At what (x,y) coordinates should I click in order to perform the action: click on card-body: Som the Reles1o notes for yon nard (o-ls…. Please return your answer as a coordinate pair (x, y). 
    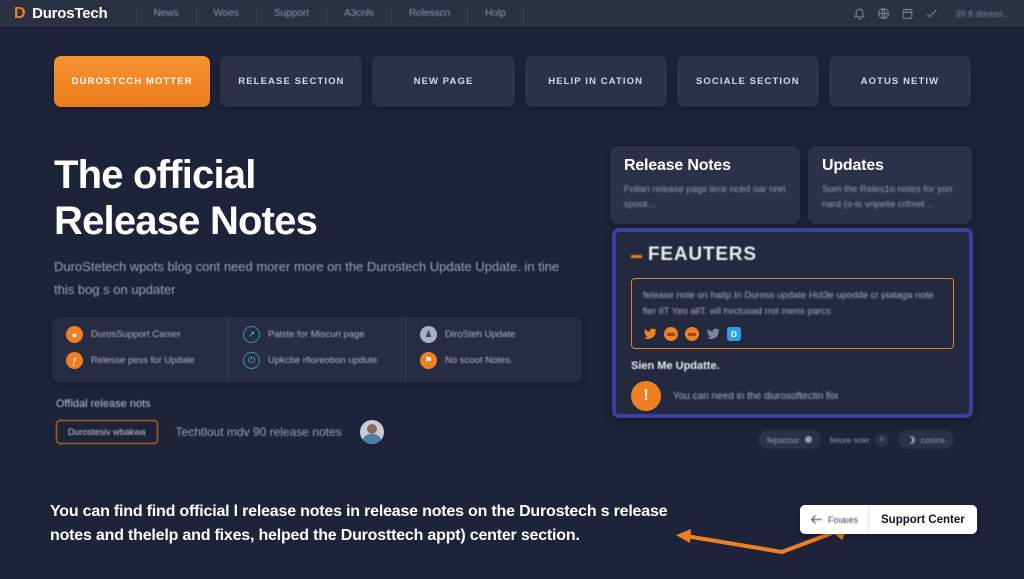
    Looking at the image, I should click on (887, 197).